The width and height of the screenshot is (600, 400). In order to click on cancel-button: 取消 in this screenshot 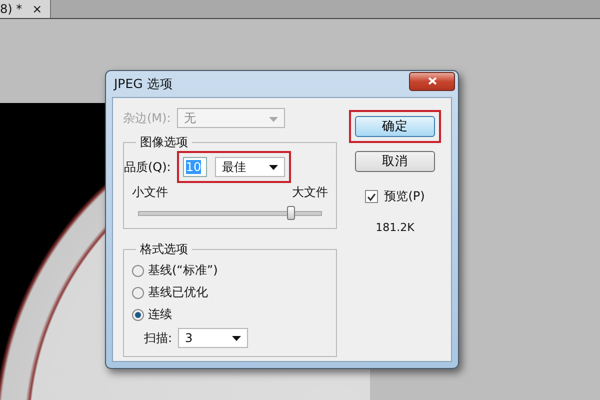, I will do `click(395, 161)`.